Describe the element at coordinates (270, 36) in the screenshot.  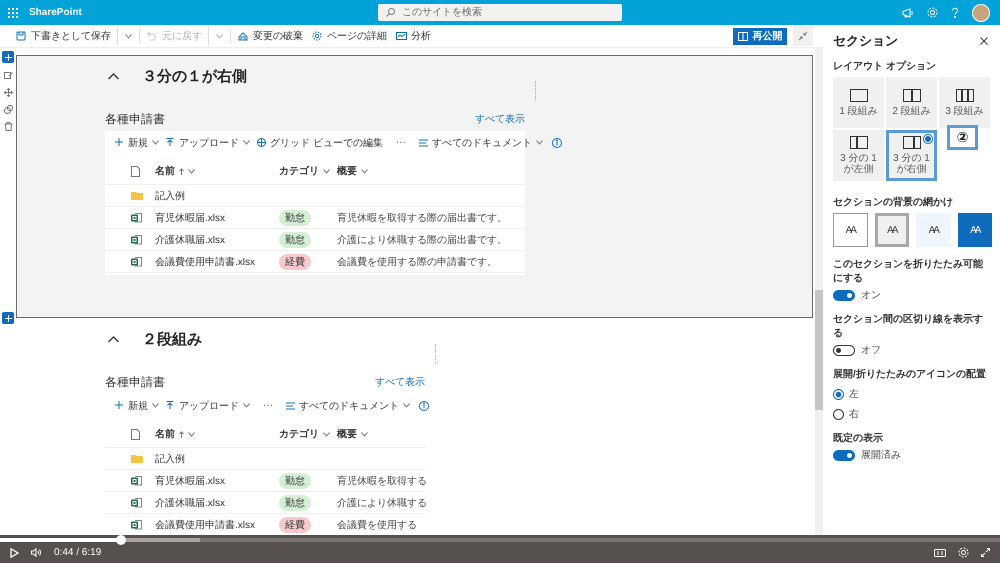
I see `toolbar-button: 変更の破棄` at that location.